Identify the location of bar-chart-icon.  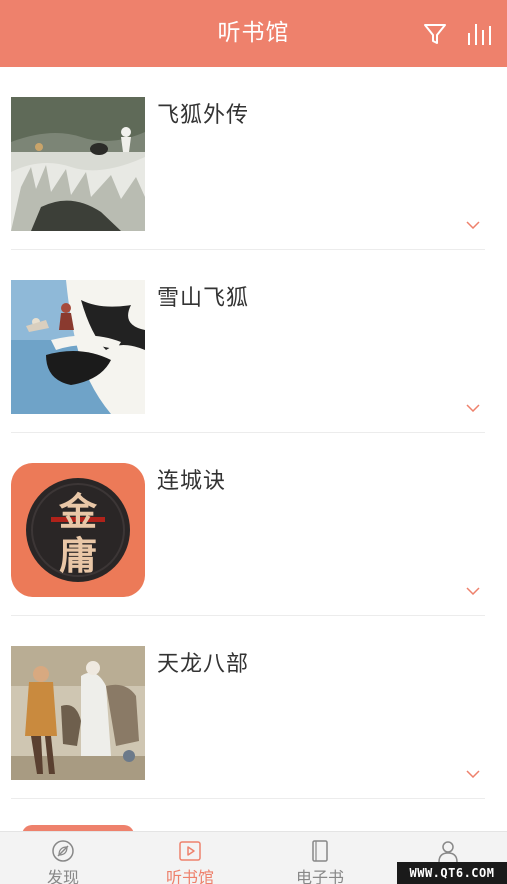
(479, 34).